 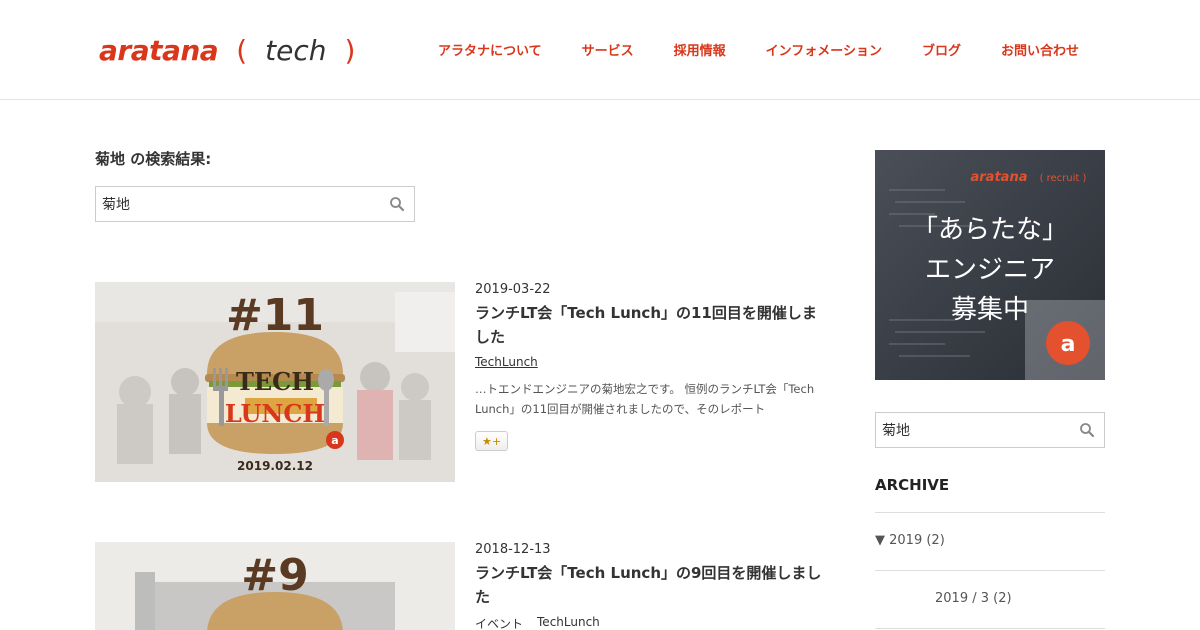 I want to click on post-categories: TechLunch, so click(x=650, y=362).